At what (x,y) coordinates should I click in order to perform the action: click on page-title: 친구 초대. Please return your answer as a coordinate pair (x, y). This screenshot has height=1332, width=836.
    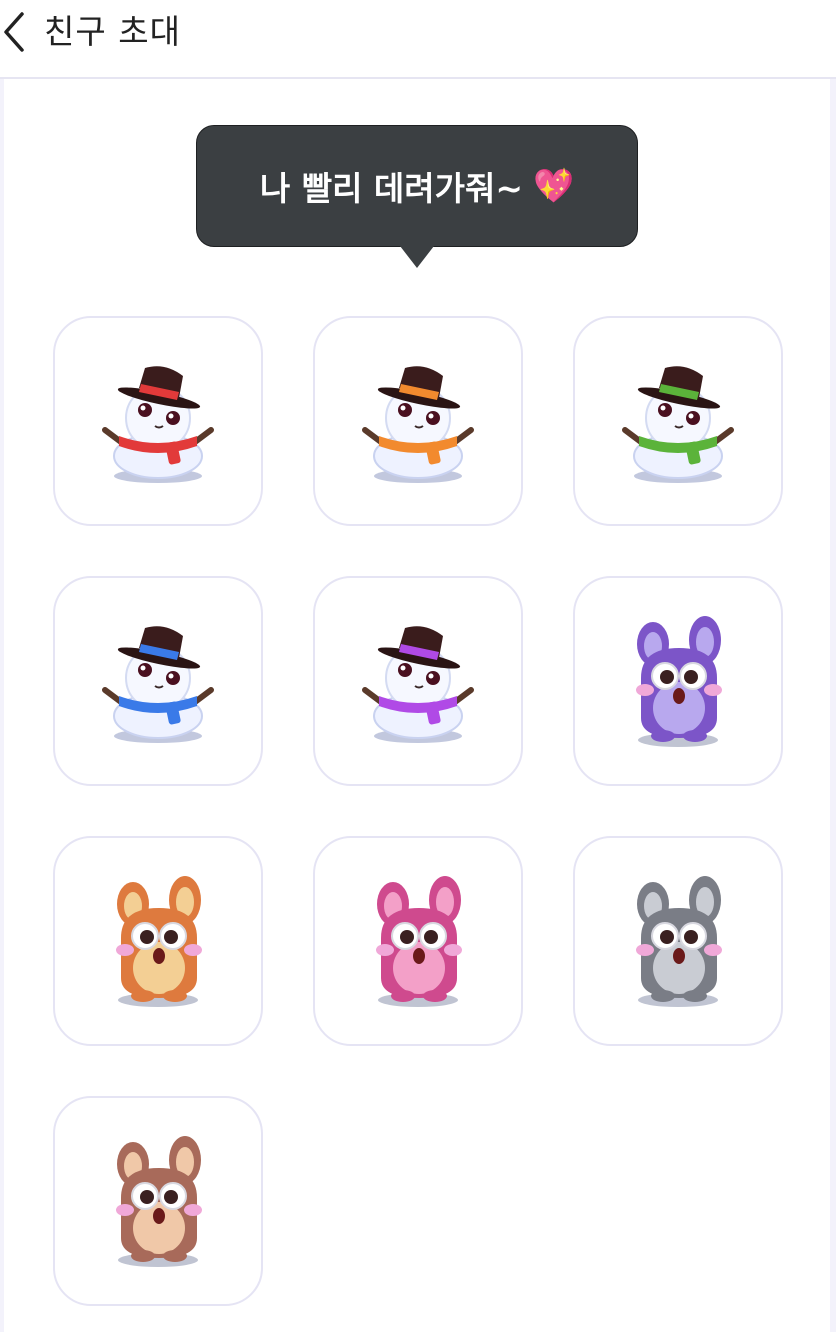
    Looking at the image, I should click on (112, 31).